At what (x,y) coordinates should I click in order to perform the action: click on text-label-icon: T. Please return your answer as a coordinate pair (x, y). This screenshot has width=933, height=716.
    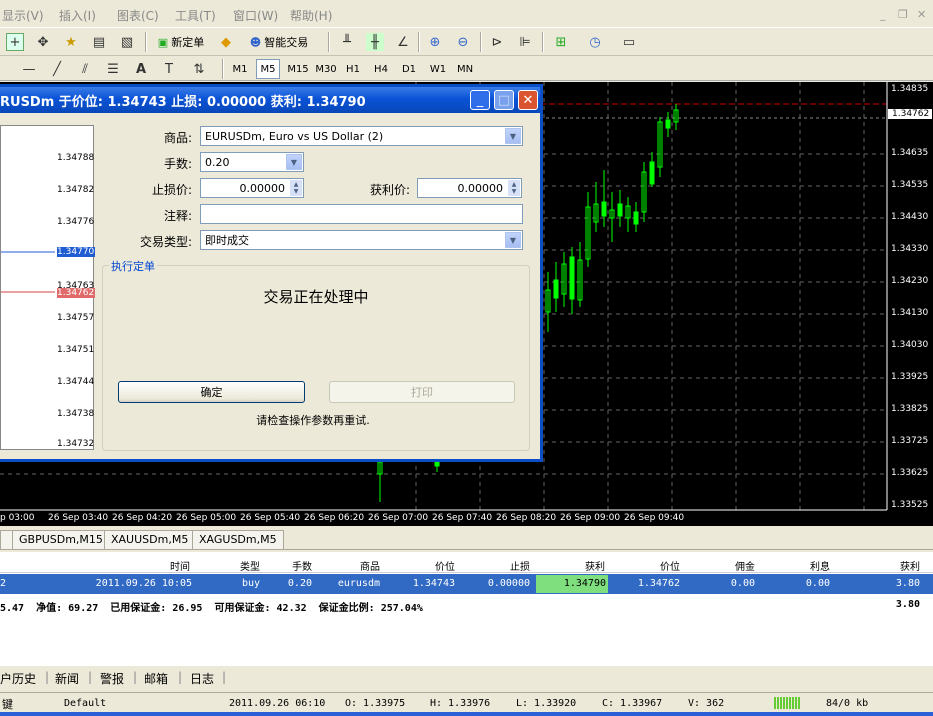
    Looking at the image, I should click on (169, 69).